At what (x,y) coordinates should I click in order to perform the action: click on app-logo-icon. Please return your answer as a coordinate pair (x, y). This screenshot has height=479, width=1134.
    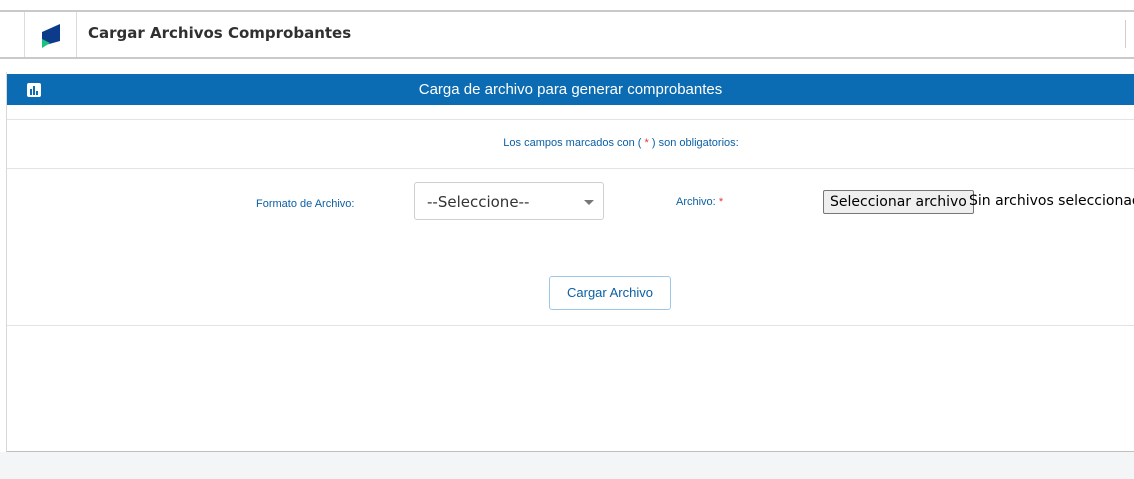
    Looking at the image, I should click on (51, 36).